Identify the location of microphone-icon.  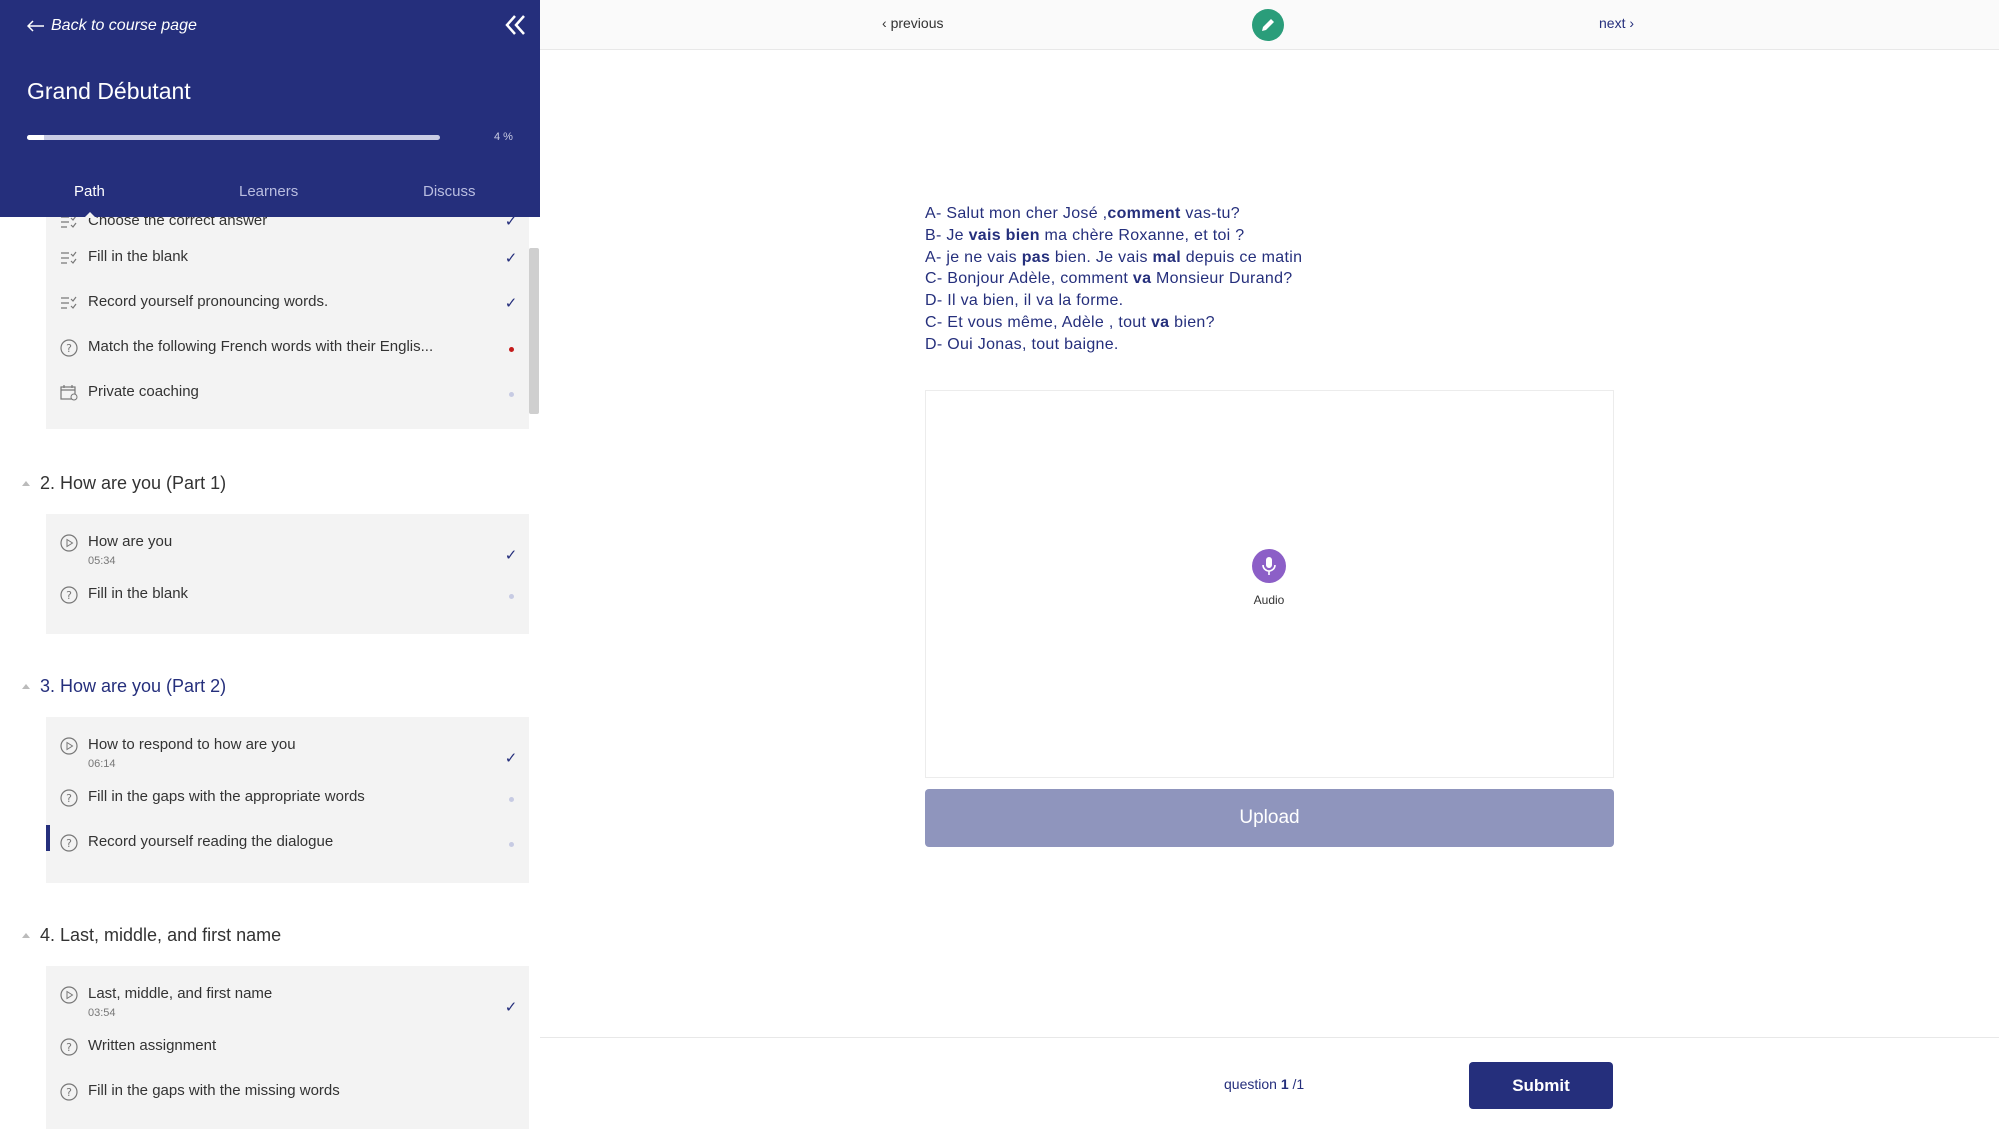
(1269, 566).